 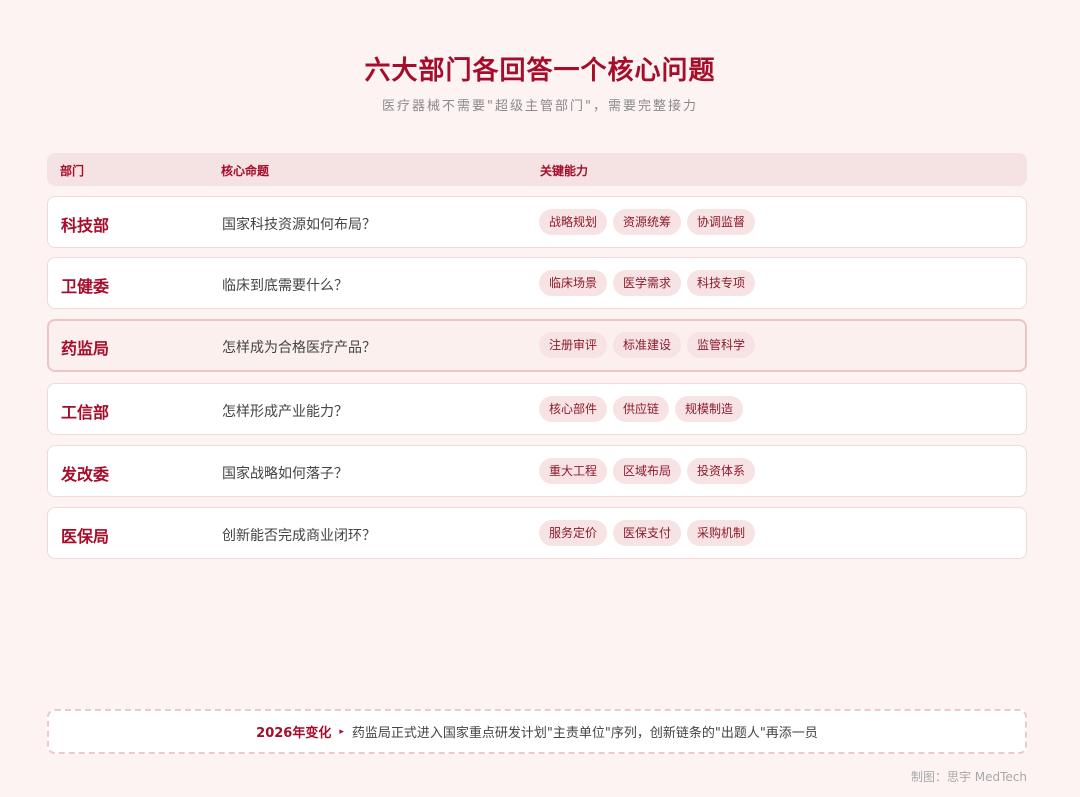 I want to click on row-dept: 卫健委, so click(x=85, y=286).